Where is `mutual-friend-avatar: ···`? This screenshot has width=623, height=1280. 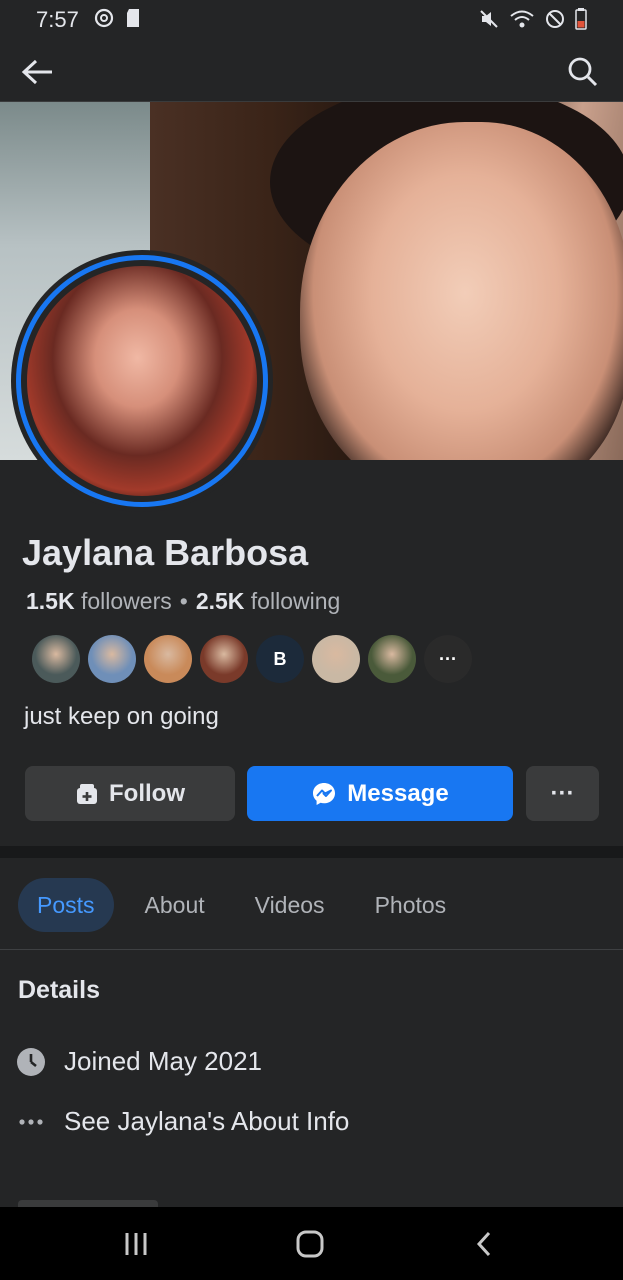 mutual-friend-avatar: ··· is located at coordinates (448, 659).